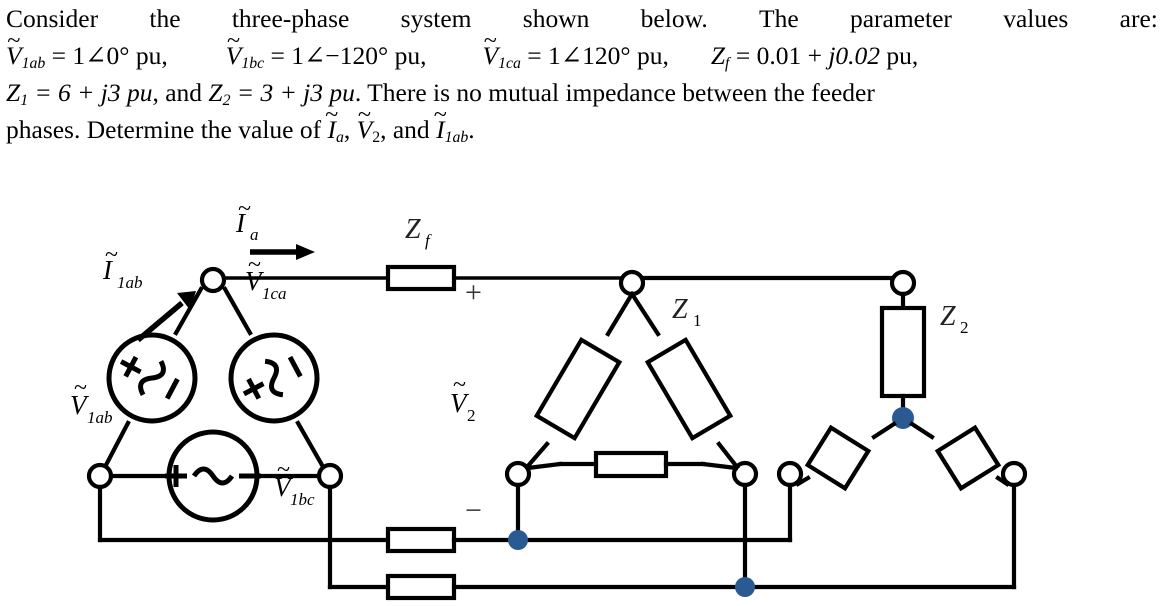  I want to click on impedance-z2-phase-c, so click(968, 458).